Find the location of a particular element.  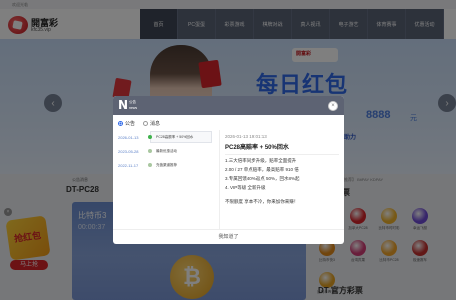

detail-line: 3.专属回馈40%返点 50%，回水8%起 is located at coordinates (262, 178).